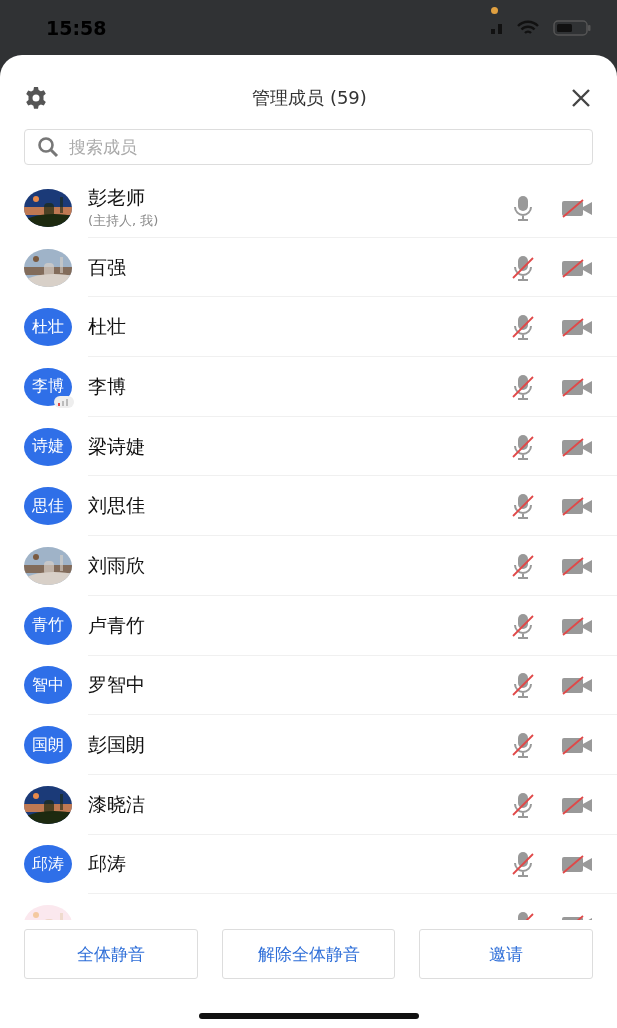  Describe the element at coordinates (48, 327) in the screenshot. I see `avatar: 杜壮` at that location.